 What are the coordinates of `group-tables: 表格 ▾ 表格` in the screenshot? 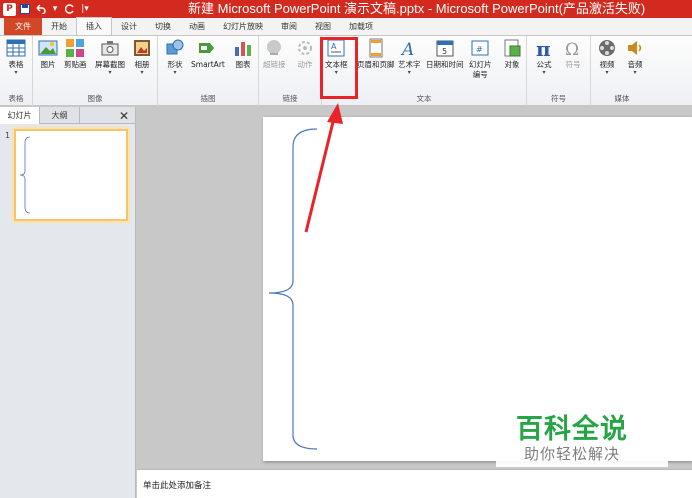 It's located at (16, 71).